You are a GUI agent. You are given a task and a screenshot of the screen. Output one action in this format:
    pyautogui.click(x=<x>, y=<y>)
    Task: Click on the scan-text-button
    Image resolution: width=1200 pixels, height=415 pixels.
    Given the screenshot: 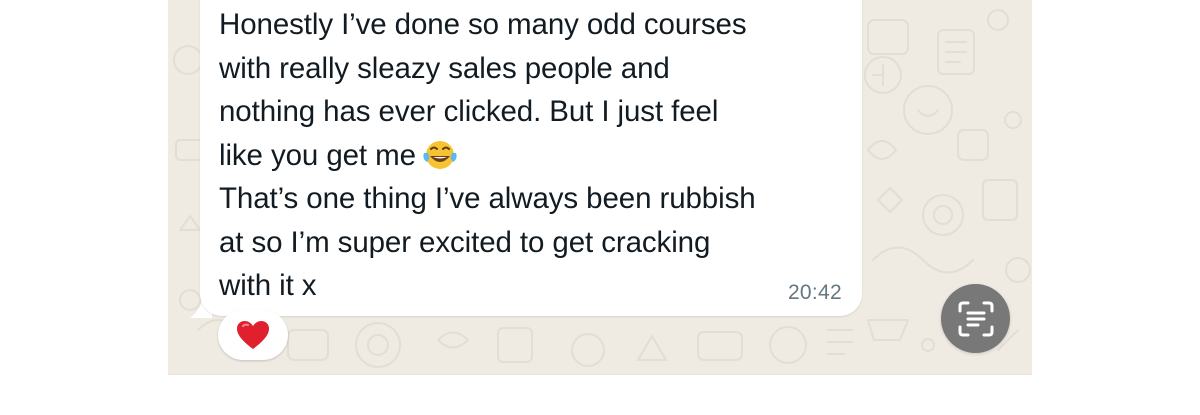 What is the action you would take?
    pyautogui.click(x=975, y=318)
    